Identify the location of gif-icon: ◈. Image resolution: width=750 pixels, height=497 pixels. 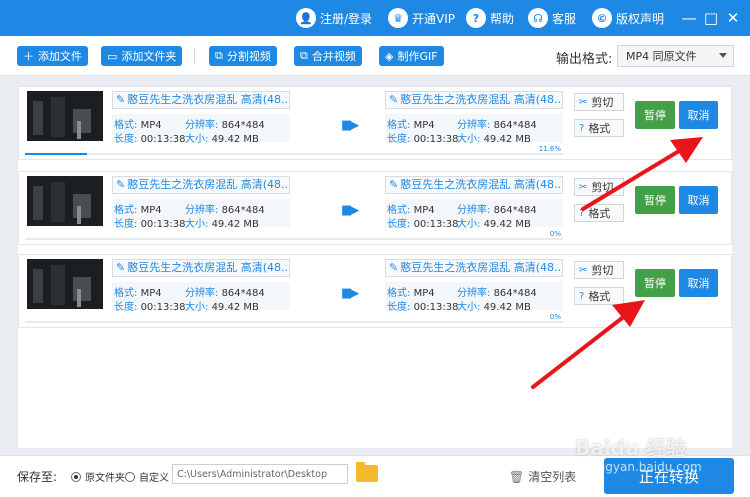
(389, 56).